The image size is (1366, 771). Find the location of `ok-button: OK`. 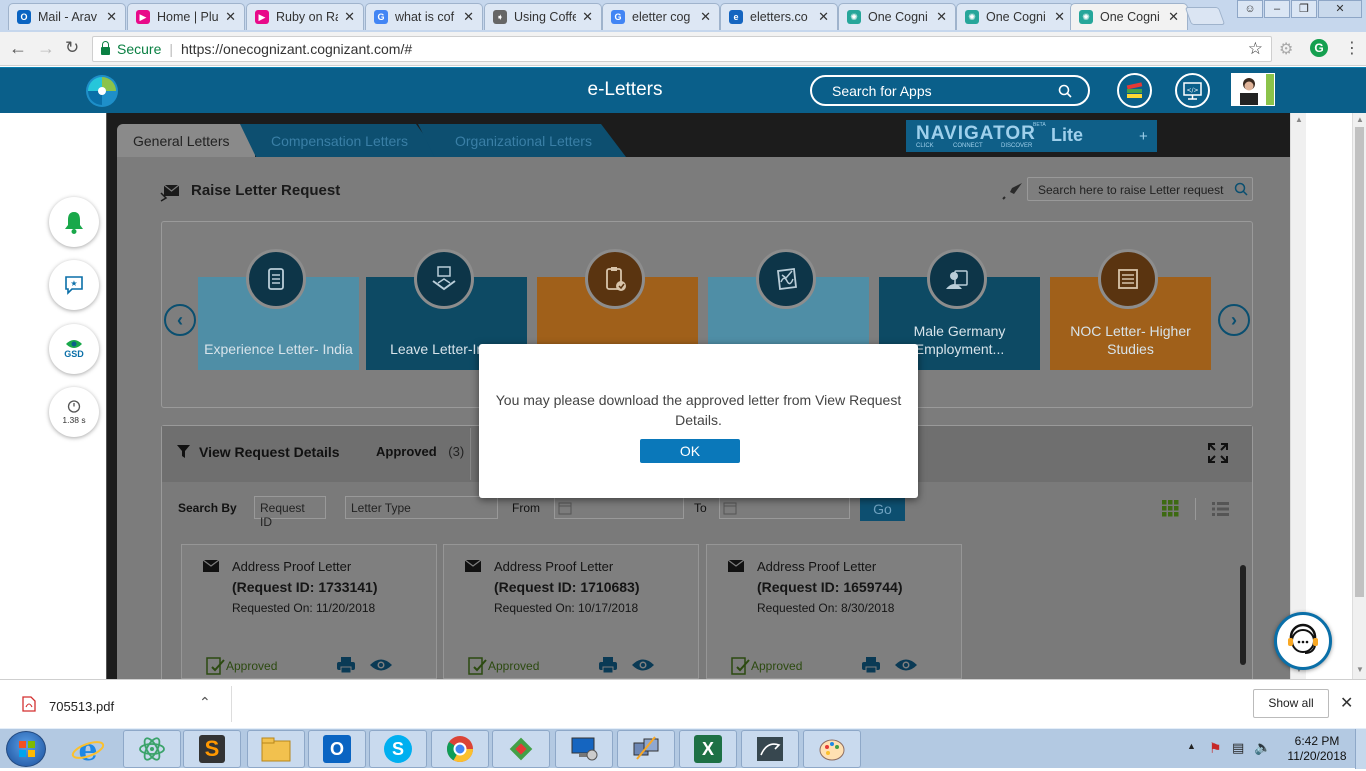

ok-button: OK is located at coordinates (690, 451).